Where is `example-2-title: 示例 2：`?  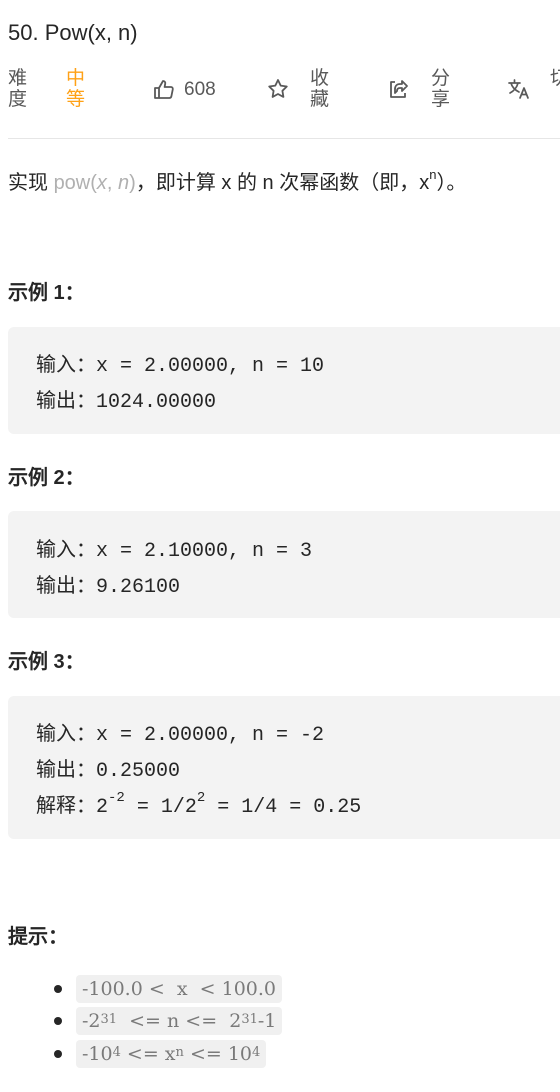 example-2-title: 示例 2： is located at coordinates (46, 478).